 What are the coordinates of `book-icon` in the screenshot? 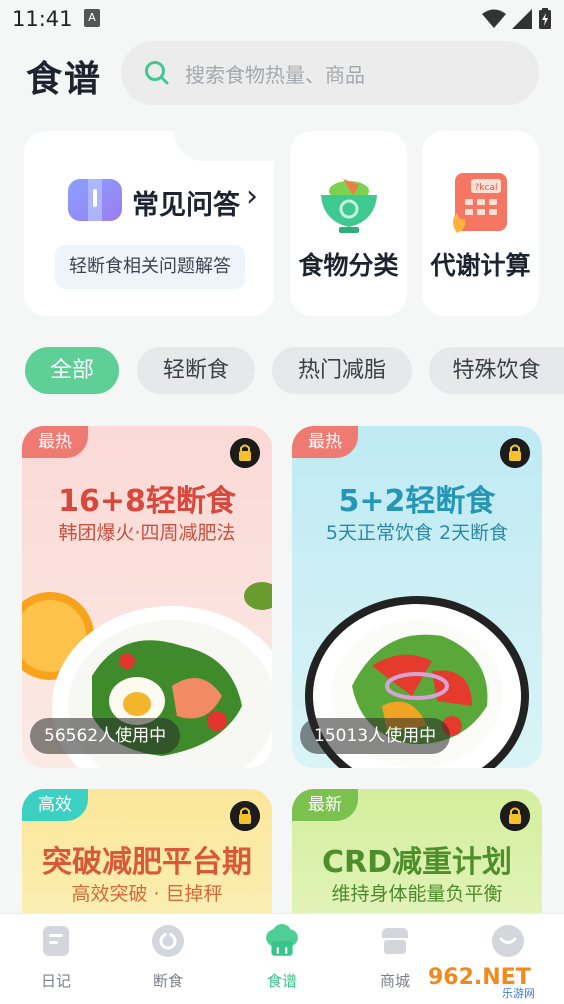 It's located at (95, 200).